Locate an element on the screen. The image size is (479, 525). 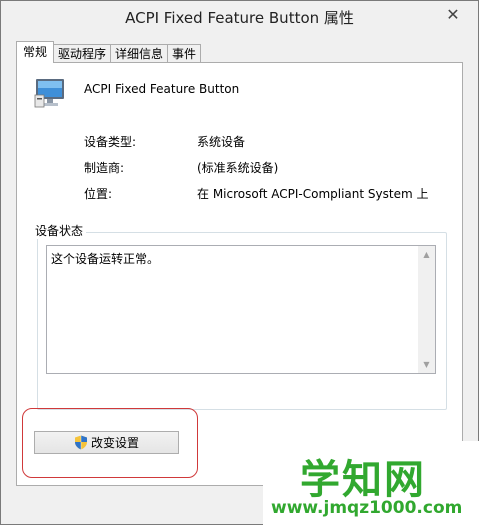
device-name: ACPI Fixed Feature Button is located at coordinates (162, 89).